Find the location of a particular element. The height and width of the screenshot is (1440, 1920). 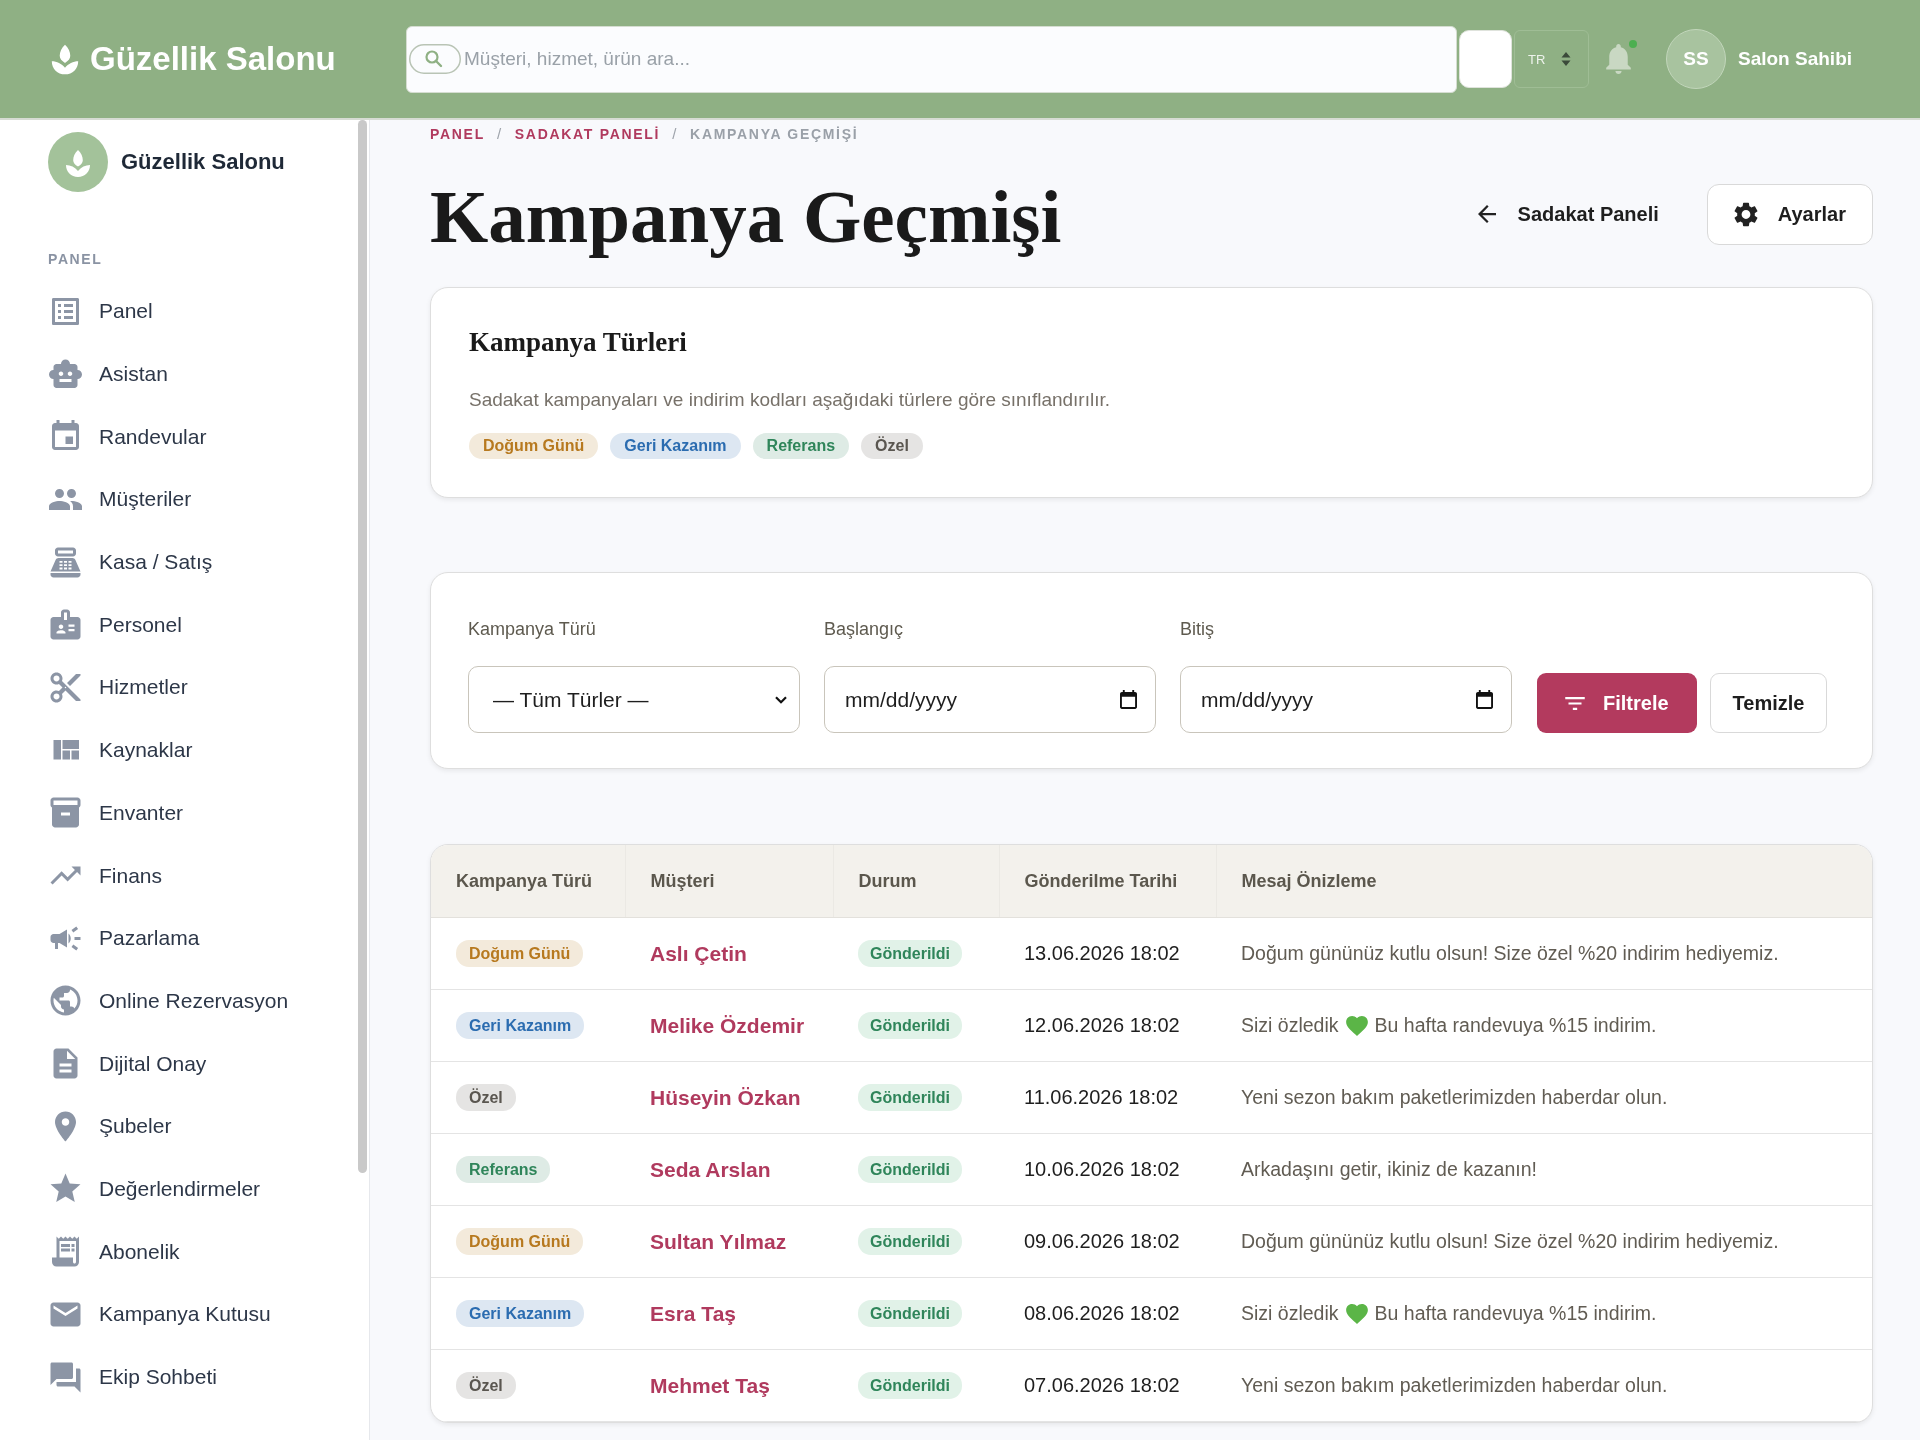

customer-link: Aslı Çetin is located at coordinates (698, 953).